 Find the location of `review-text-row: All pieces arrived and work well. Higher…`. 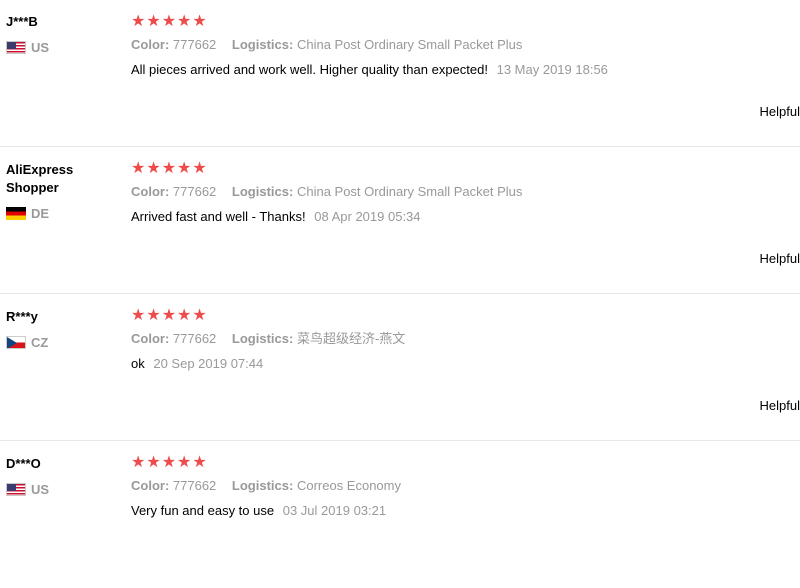

review-text-row: All pieces arrived and work well. Higher… is located at coordinates (465, 70).